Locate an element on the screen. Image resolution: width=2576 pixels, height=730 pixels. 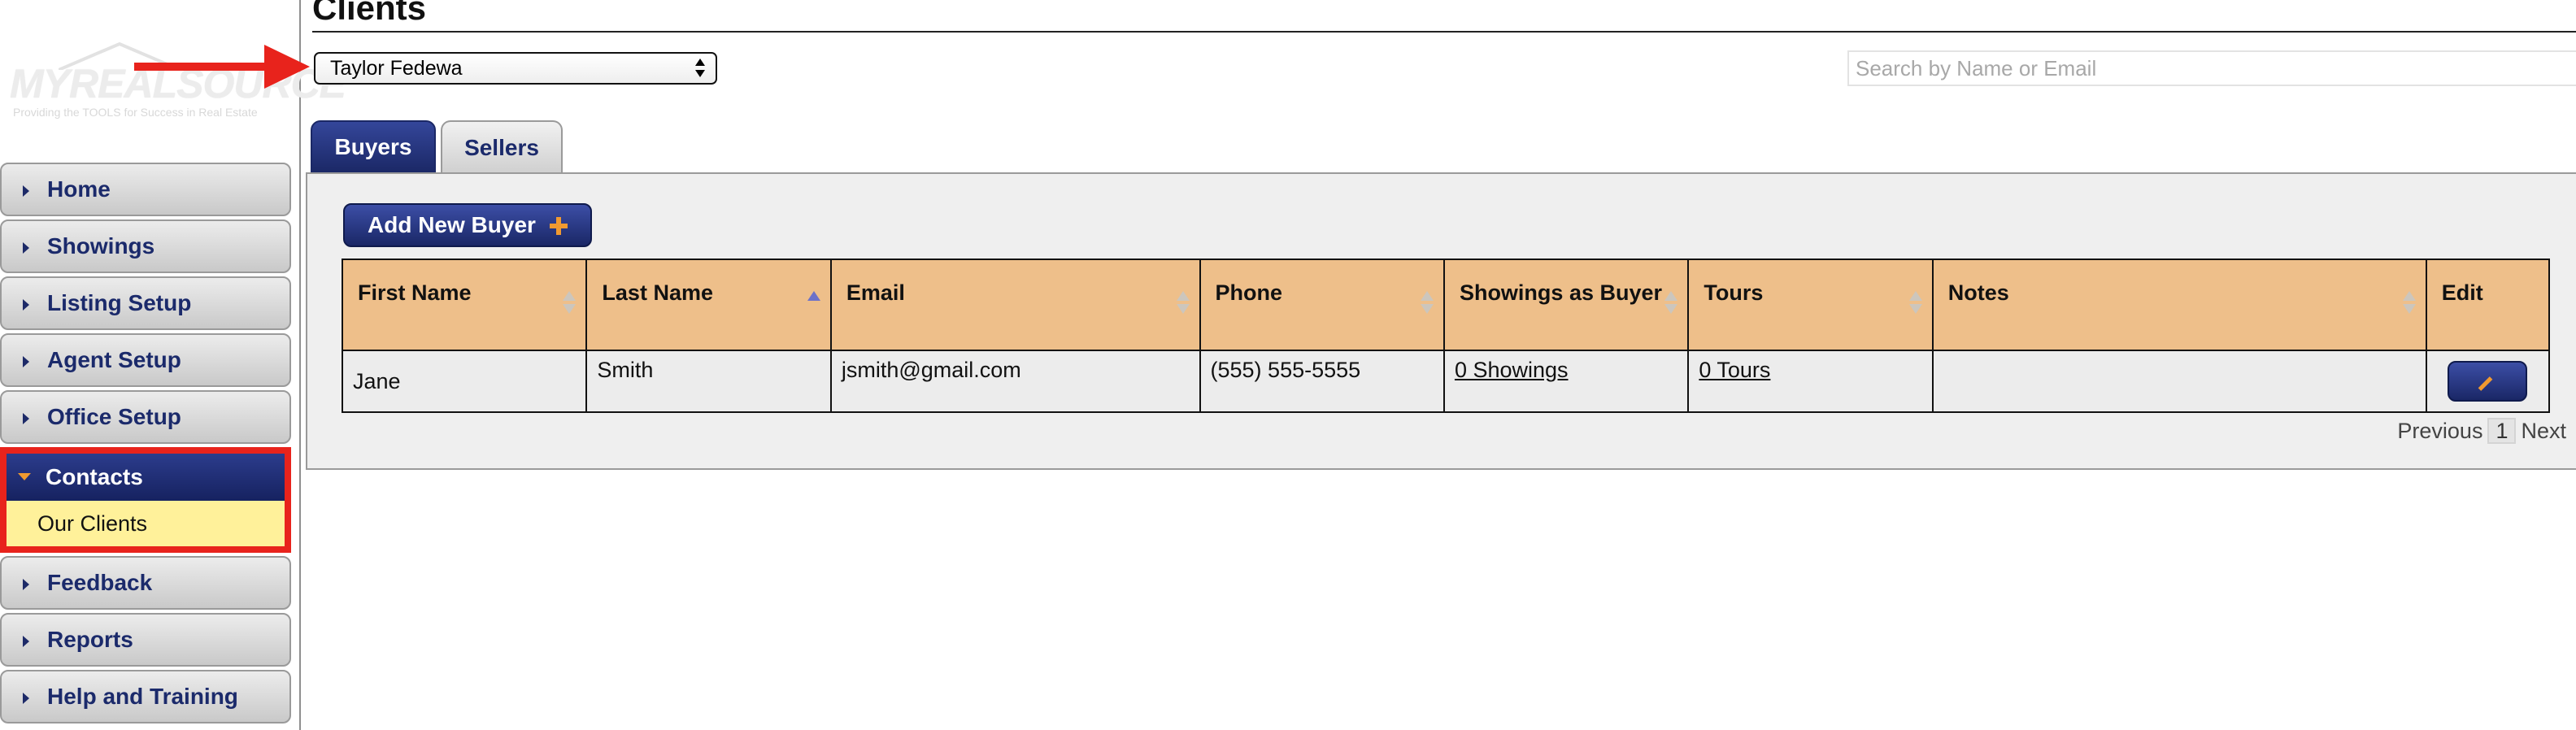
tab-buyers: Buyers is located at coordinates (374, 147).